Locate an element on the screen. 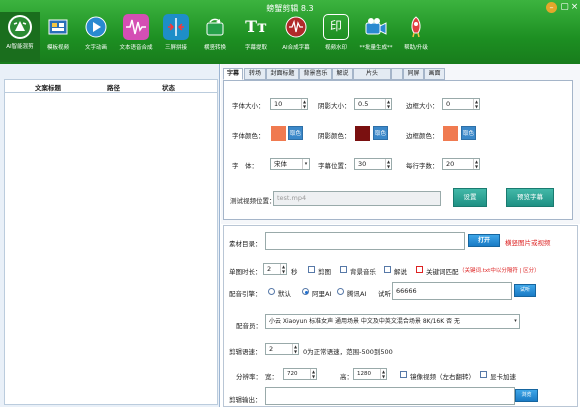 The height and width of the screenshot is (407, 580). close-button: × is located at coordinates (574, 7).